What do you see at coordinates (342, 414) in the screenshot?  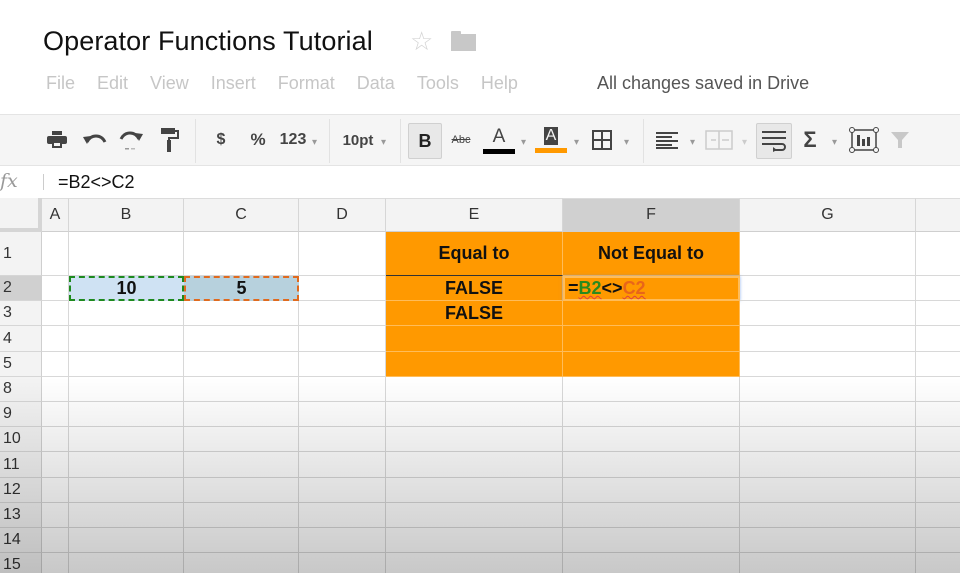 I see `cell-d9` at bounding box center [342, 414].